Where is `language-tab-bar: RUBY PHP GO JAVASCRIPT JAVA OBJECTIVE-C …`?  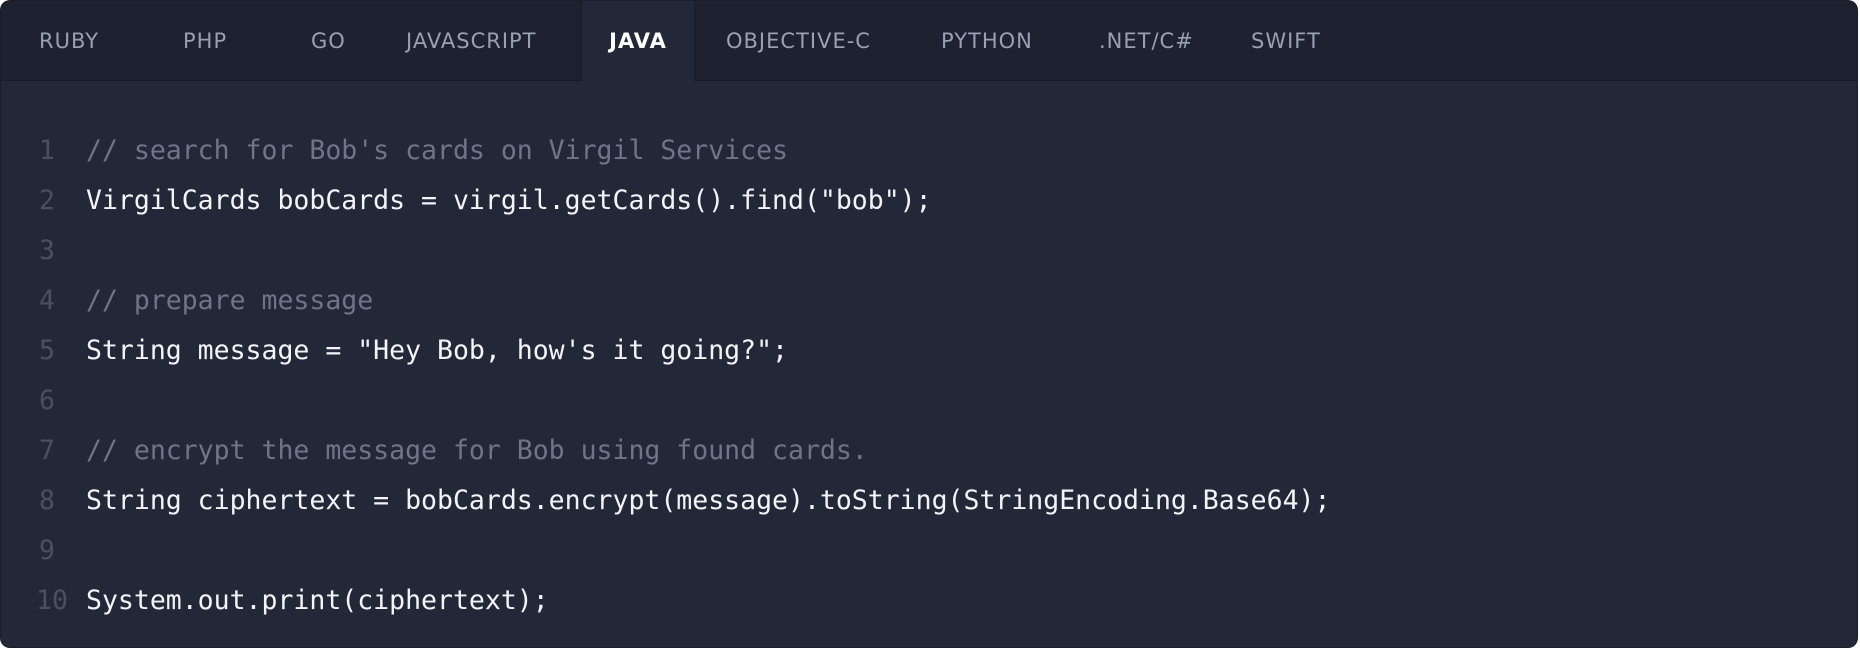
language-tab-bar: RUBY PHP GO JAVASCRIPT JAVA OBJECTIVE-C … is located at coordinates (929, 41).